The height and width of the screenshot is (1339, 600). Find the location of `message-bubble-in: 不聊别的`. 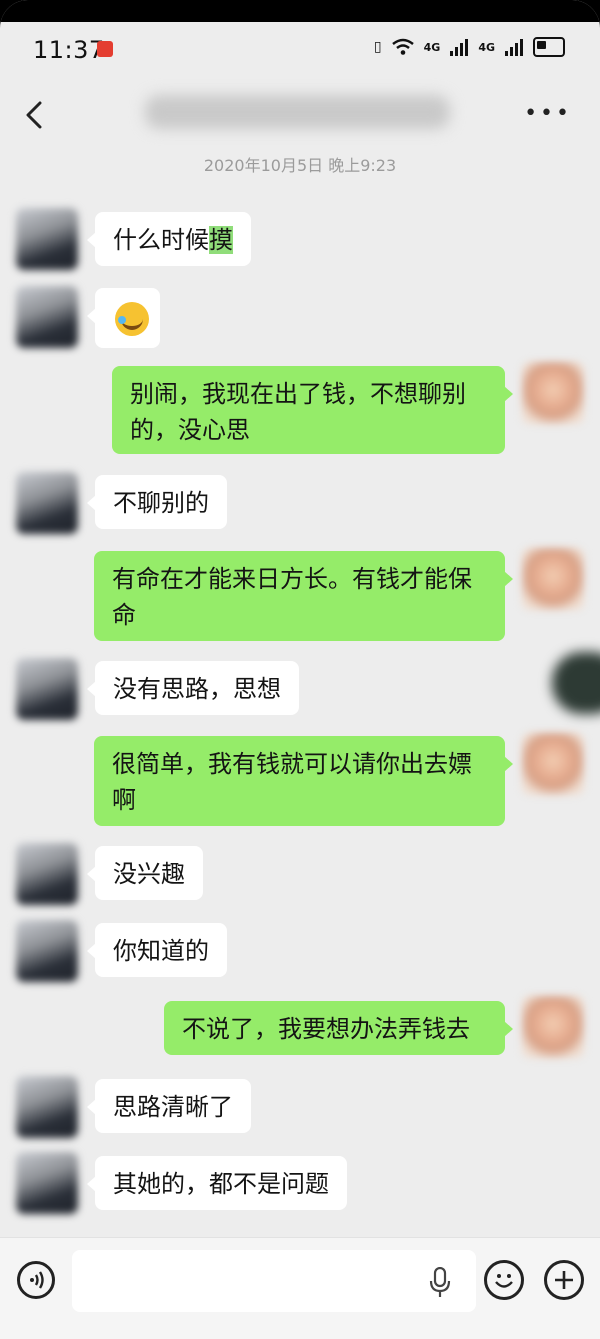

message-bubble-in: 不聊别的 is located at coordinates (157, 502).